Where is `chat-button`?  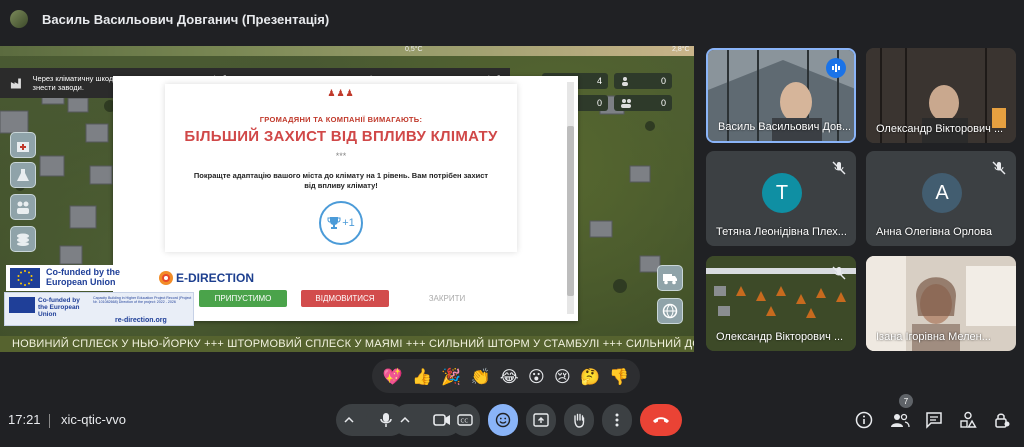 chat-button is located at coordinates (934, 420).